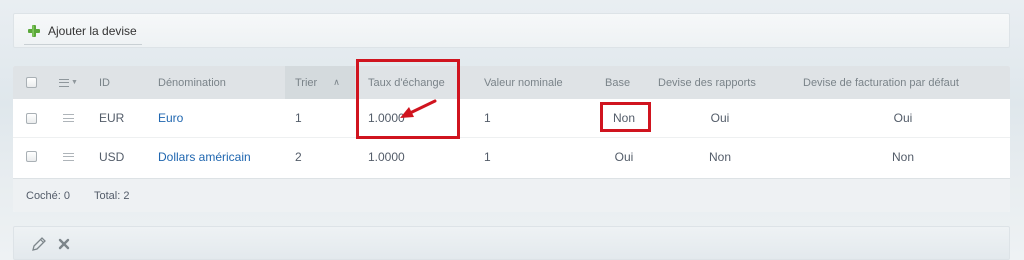 Image resolution: width=1024 pixels, height=260 pixels. What do you see at coordinates (902, 156) in the screenshot?
I see `cell-billing: Non` at bounding box center [902, 156].